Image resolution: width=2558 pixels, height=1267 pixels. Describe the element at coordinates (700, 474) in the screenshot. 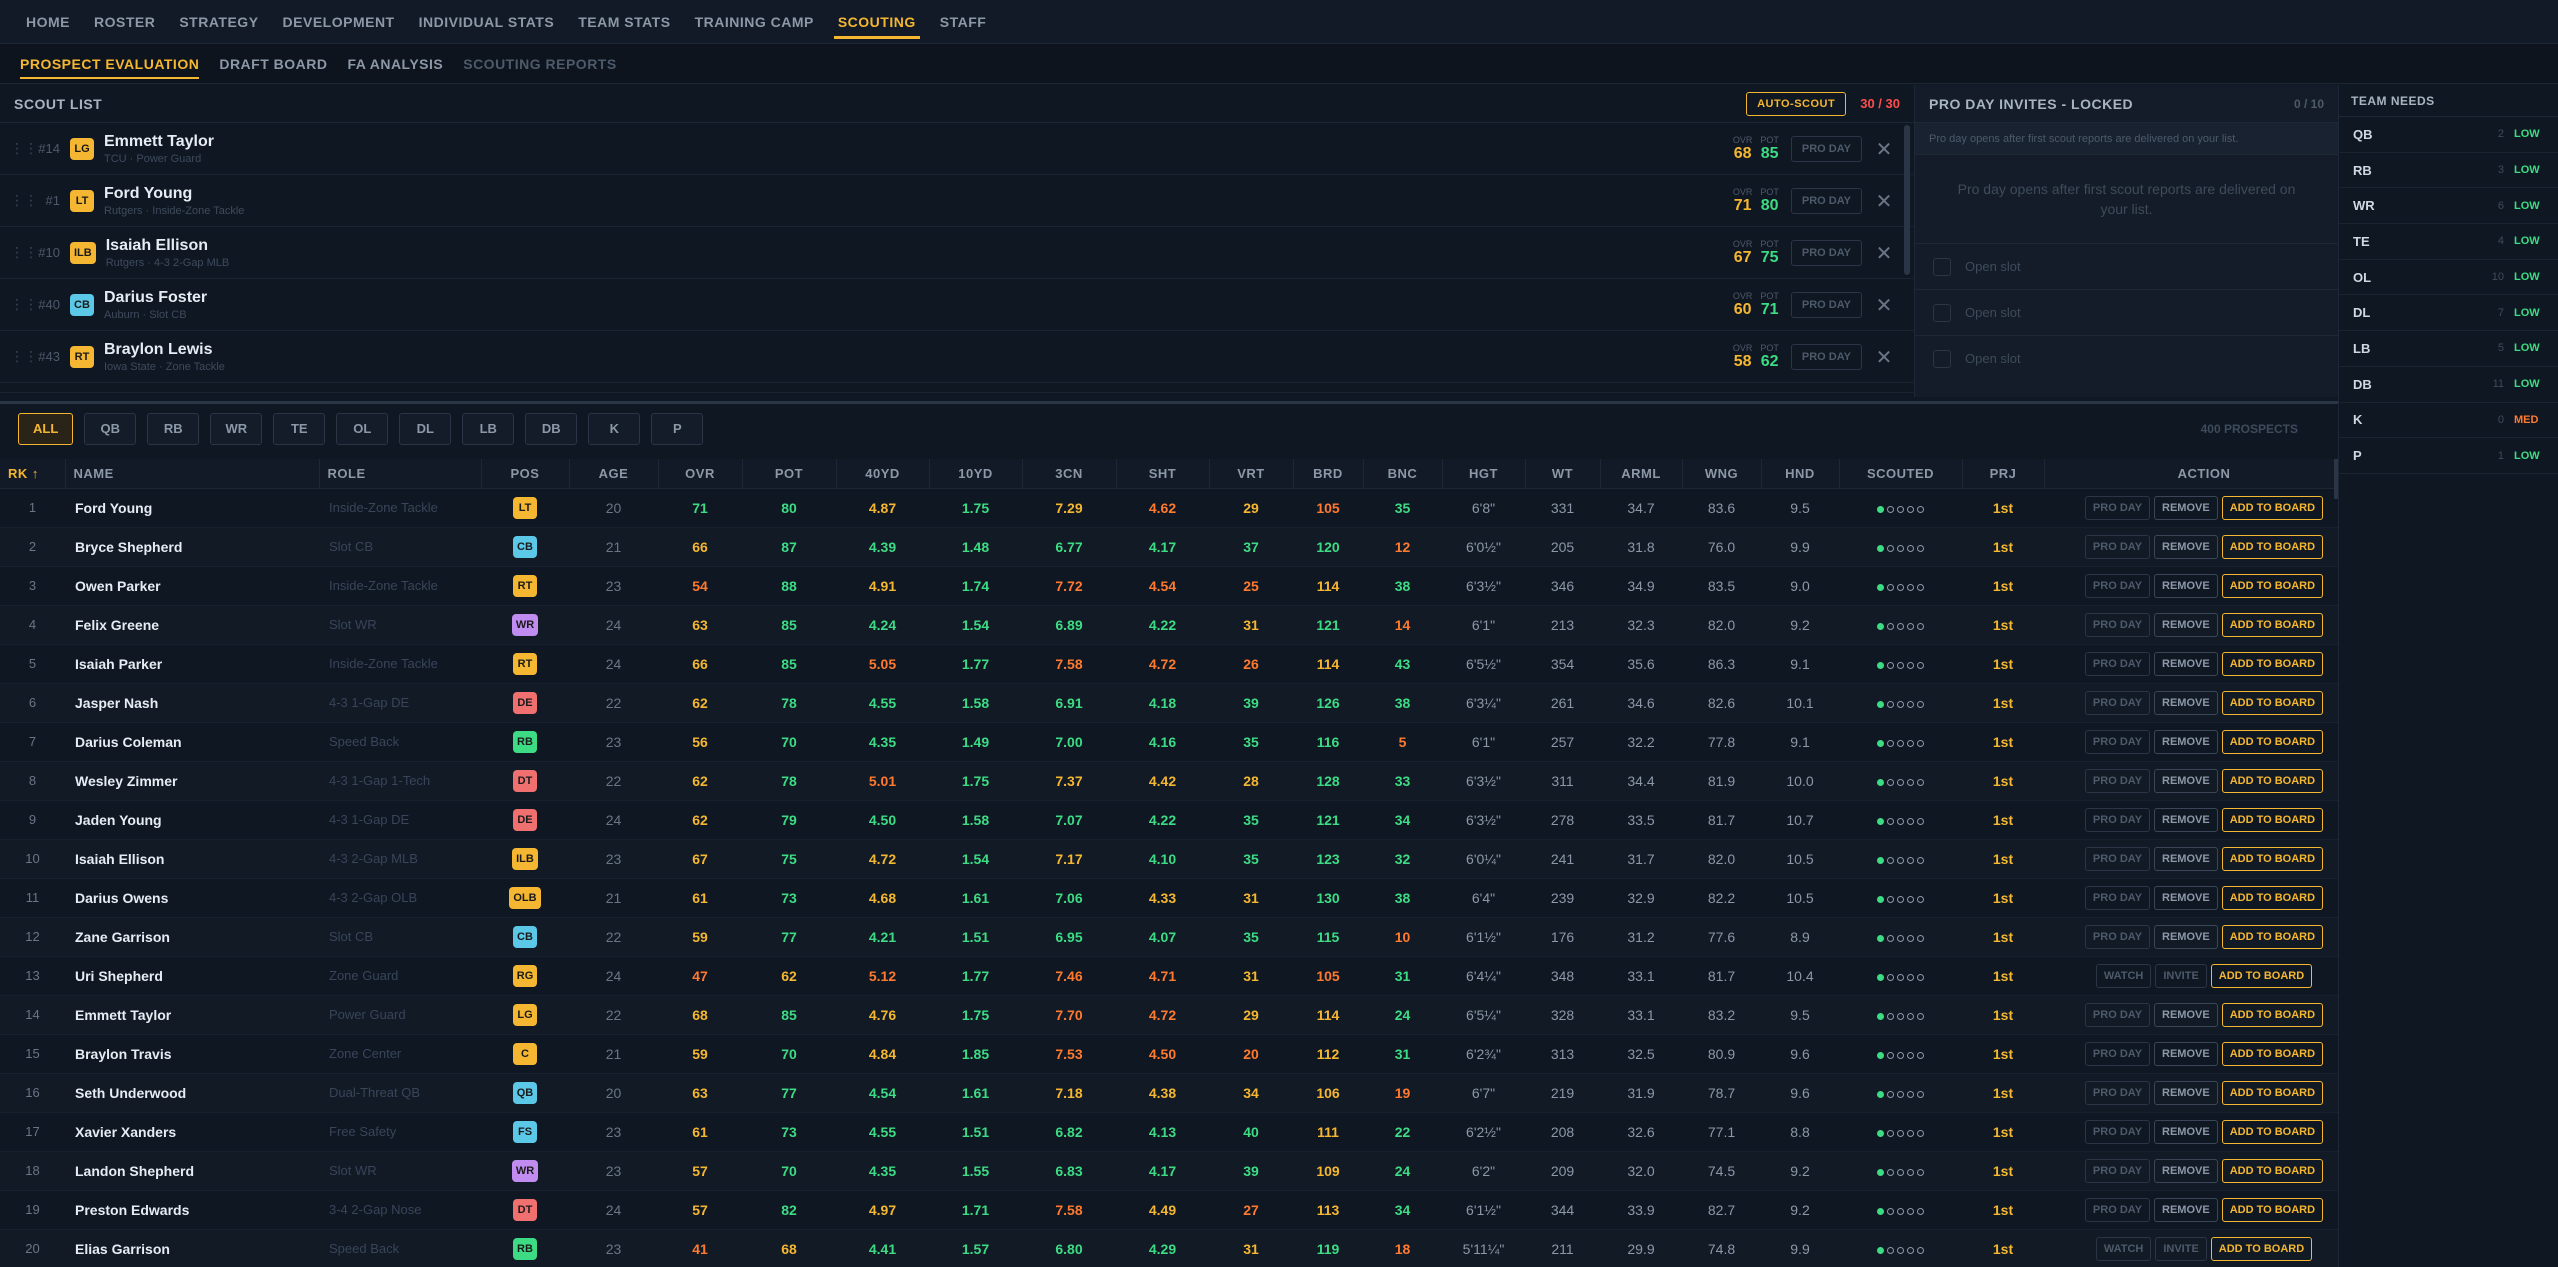

I see `col-ovr: OVR` at that location.